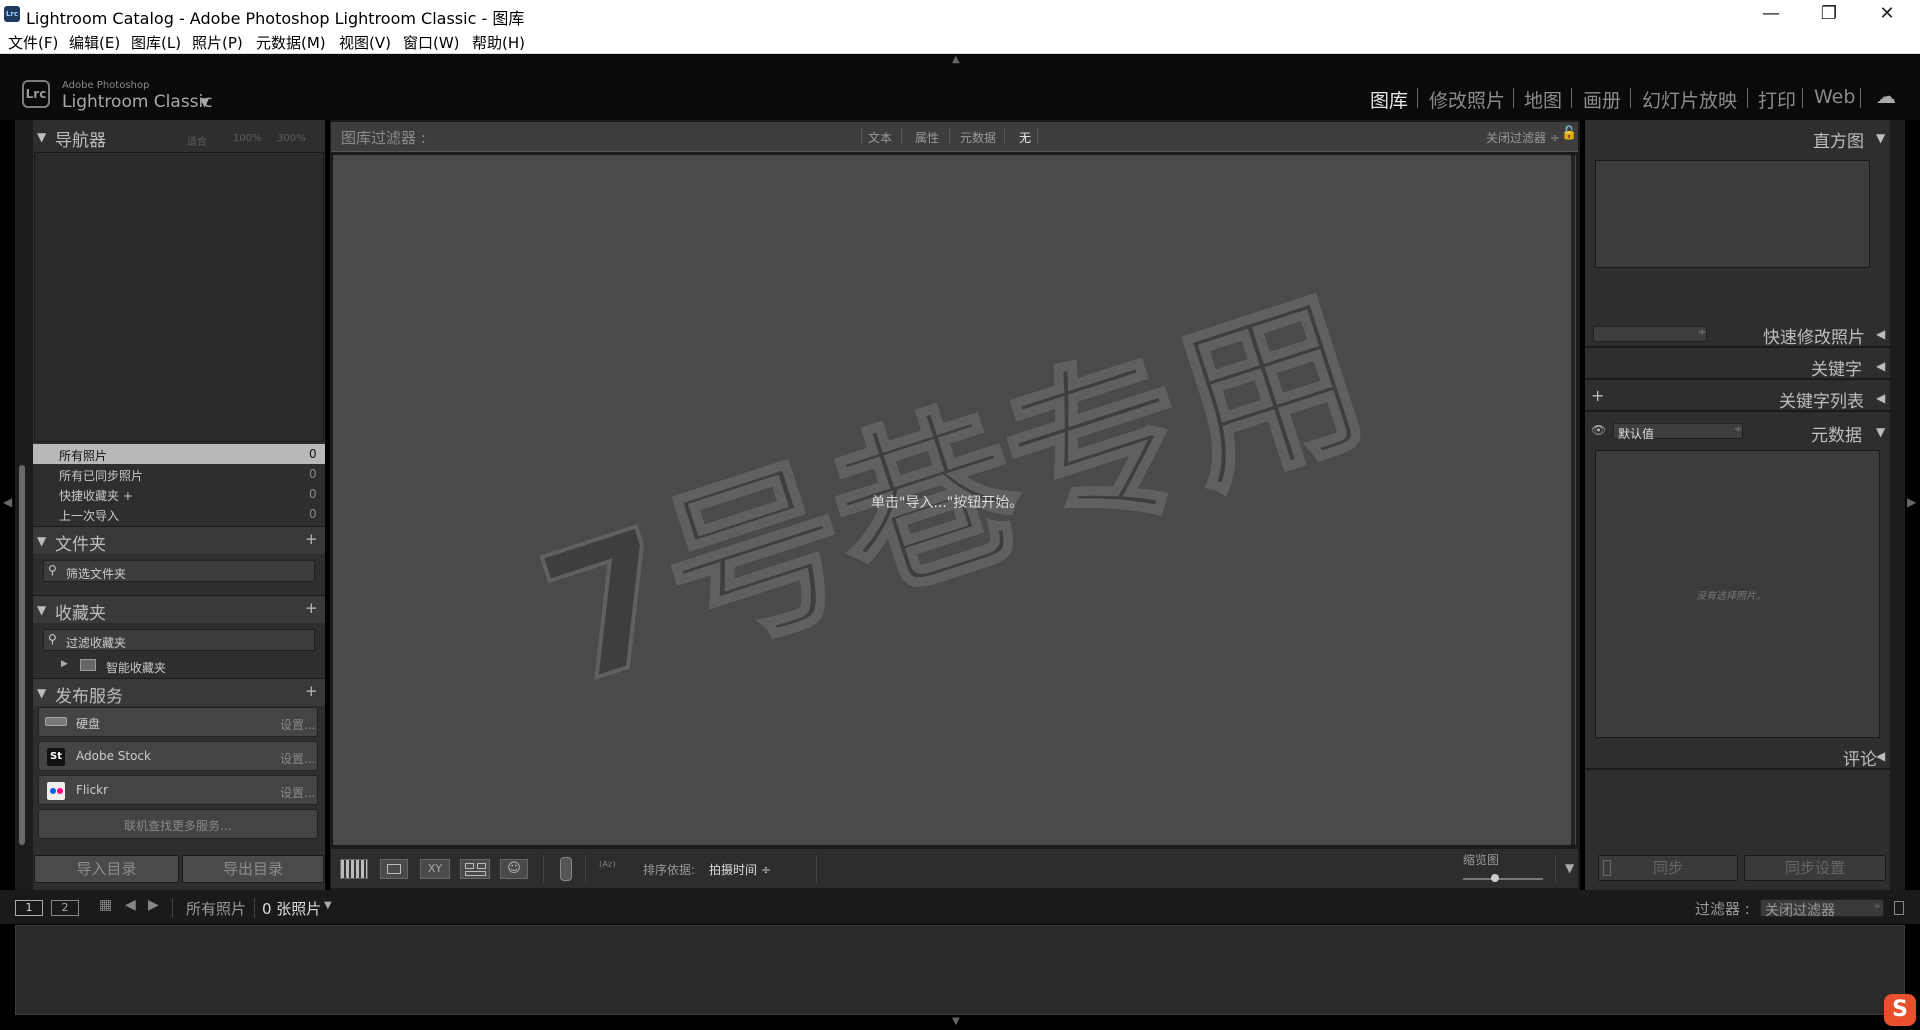 This screenshot has height=1030, width=1920. What do you see at coordinates (740, 869) in the screenshot?
I see `sort-dropdown: 拍摄时间 ÷` at bounding box center [740, 869].